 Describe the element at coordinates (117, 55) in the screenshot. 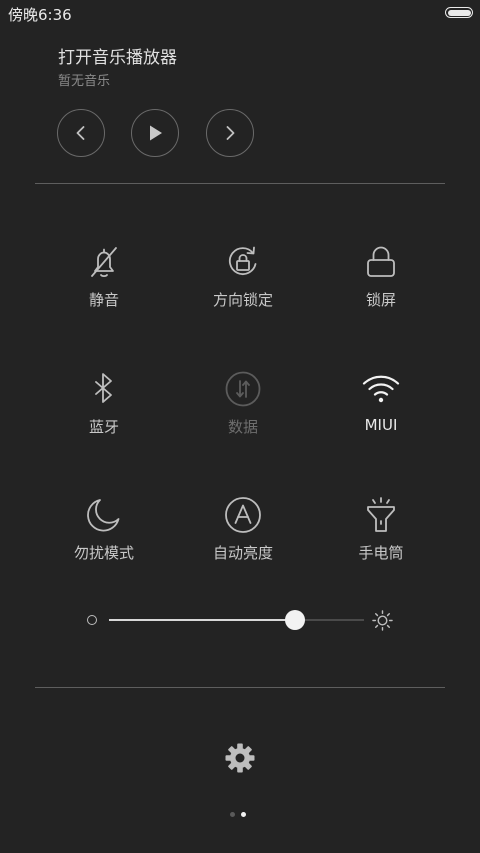

I see `music-player-title: 打开音乐播放器` at that location.